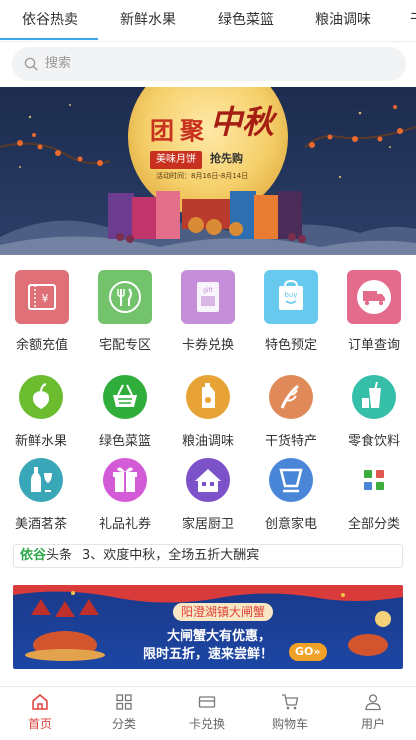 This screenshot has width=416, height=740. I want to click on active-tab-indicator, so click(49, 39).